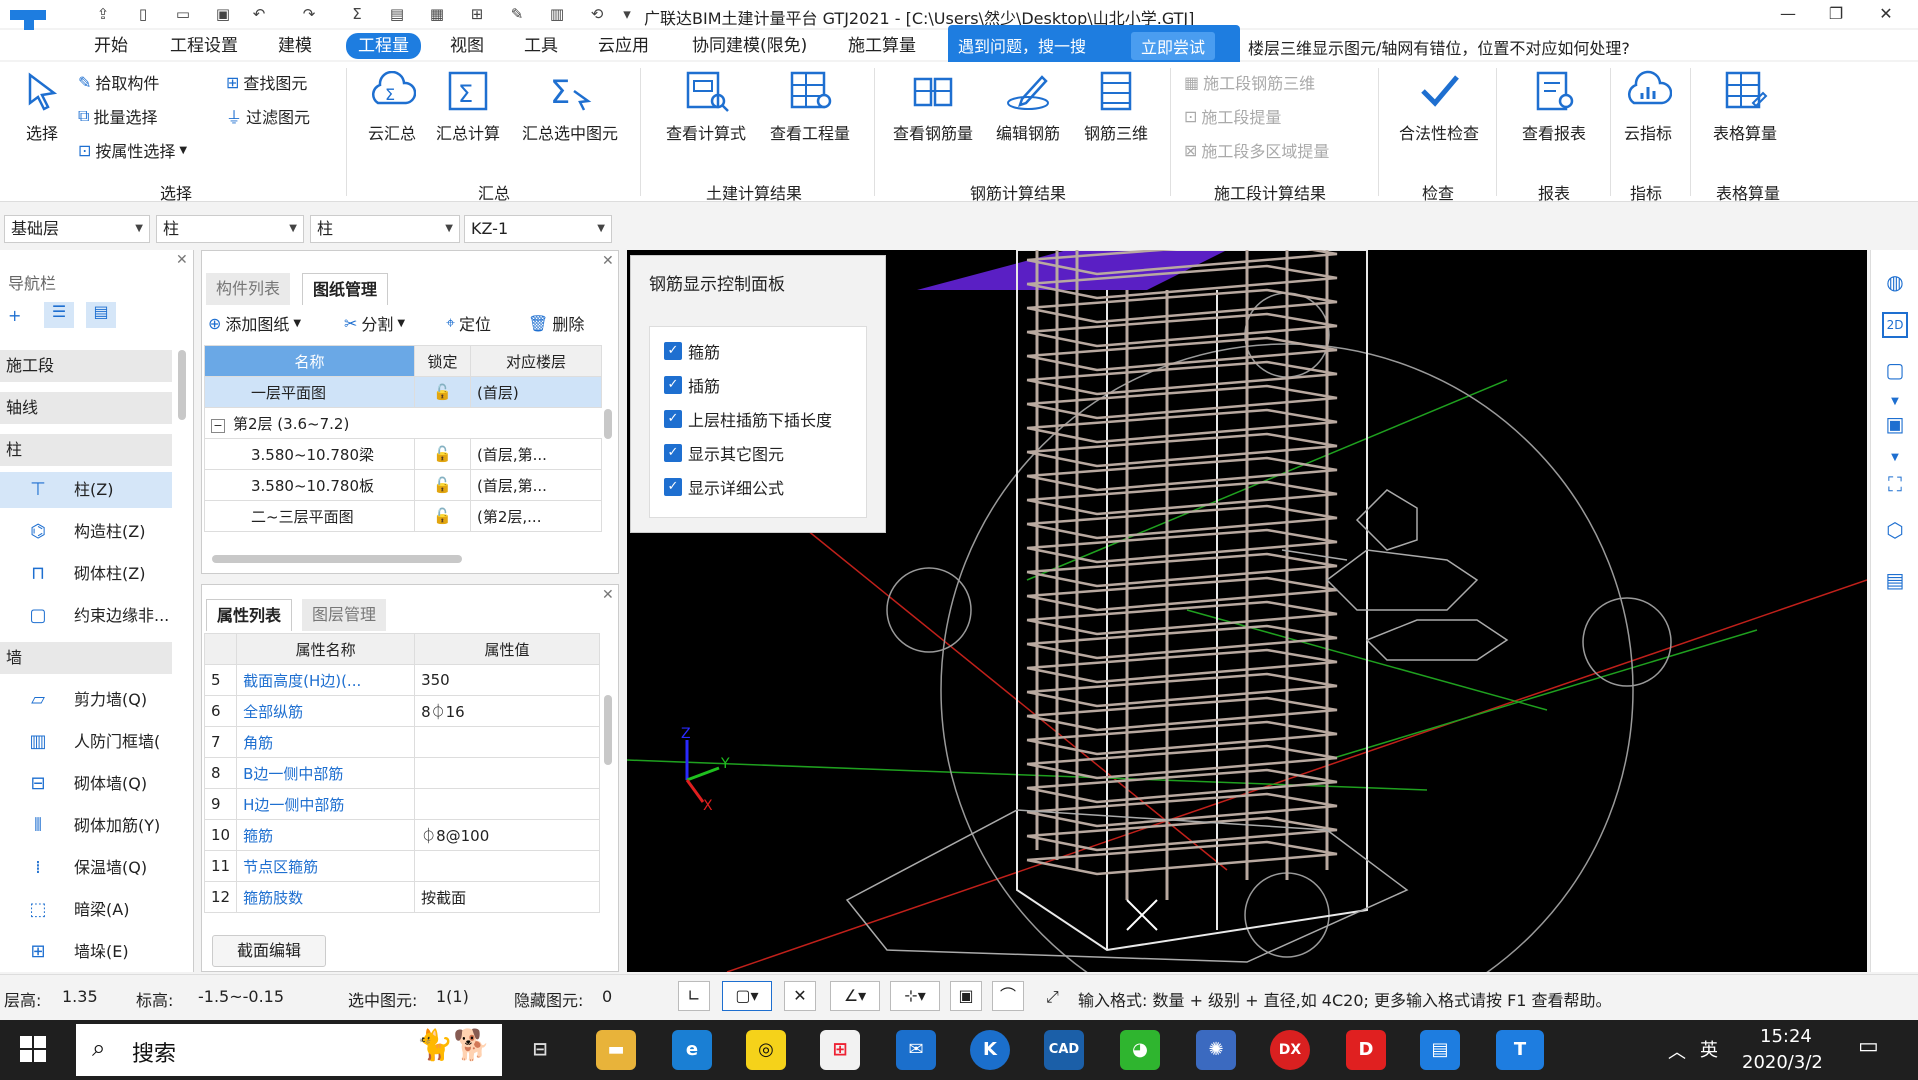  I want to click on kuaishou-icon: K, so click(990, 1050).